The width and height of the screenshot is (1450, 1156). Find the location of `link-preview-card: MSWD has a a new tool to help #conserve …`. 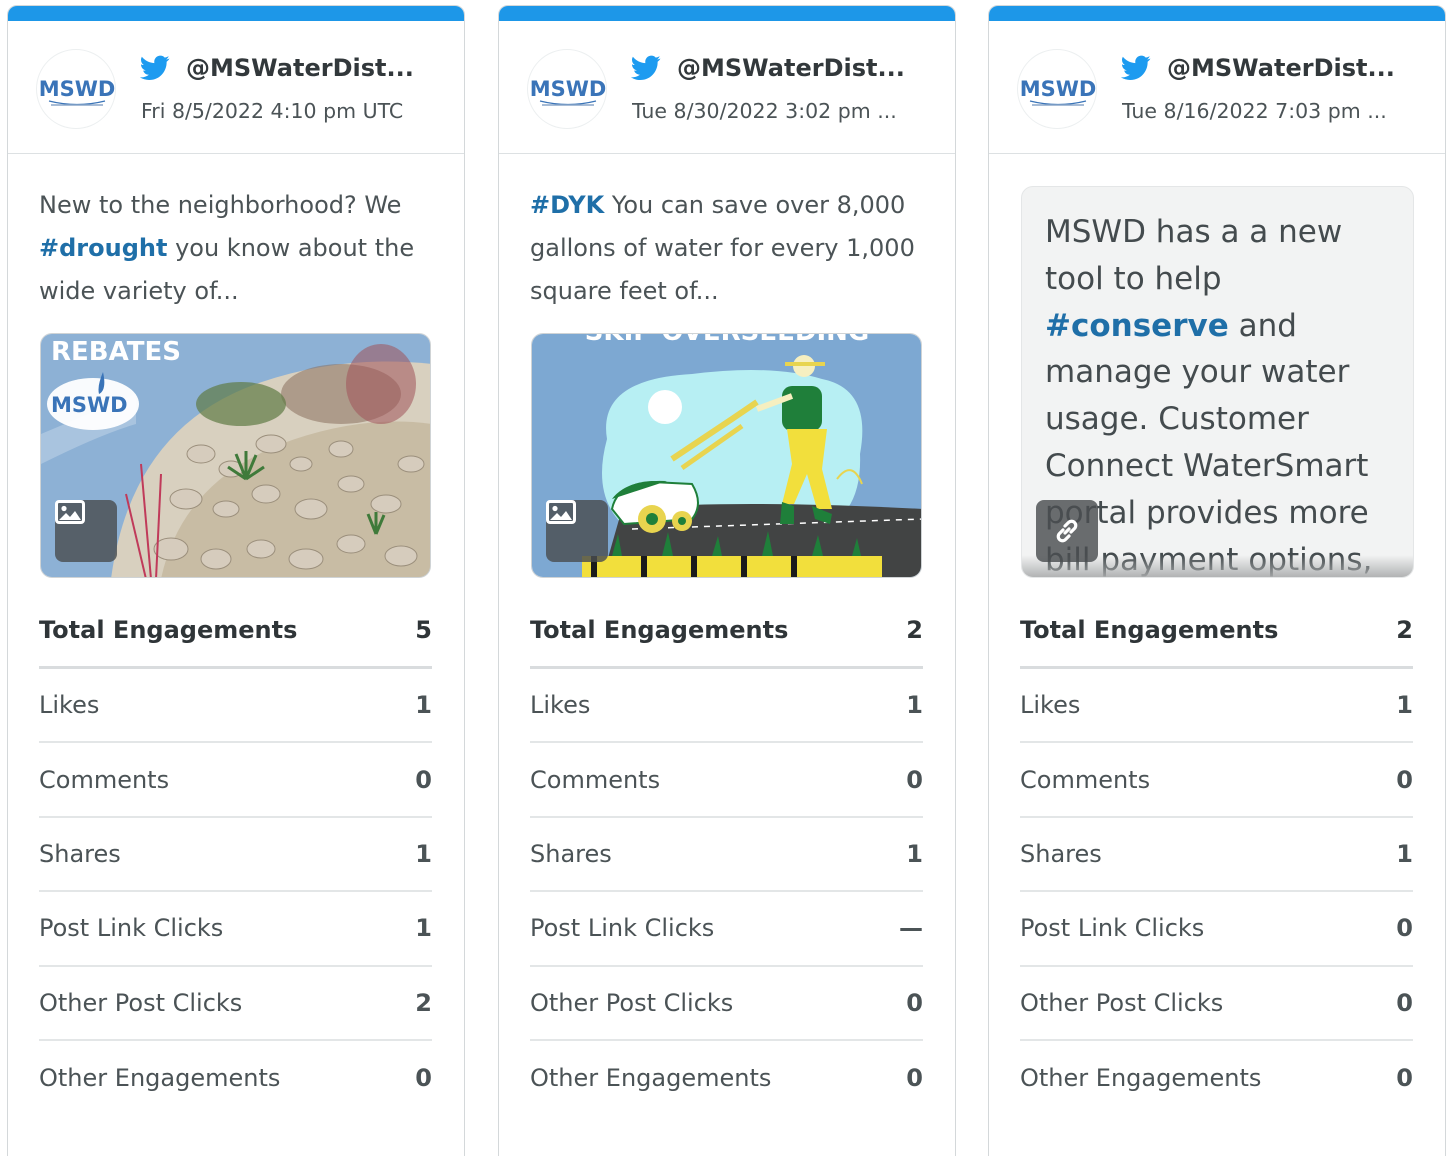

link-preview-card: MSWD has a a new tool to help #conserve … is located at coordinates (1217, 382).